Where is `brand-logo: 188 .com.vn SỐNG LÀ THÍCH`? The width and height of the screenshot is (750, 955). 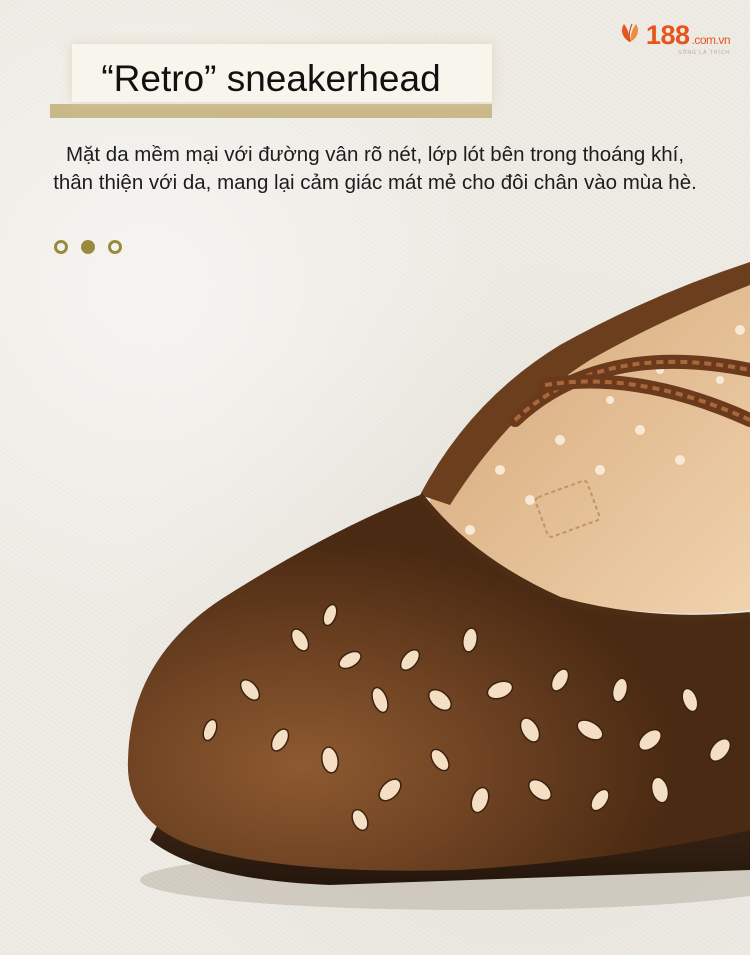
brand-logo: 188 .com.vn SỐNG LÀ THÍCH is located at coordinates (674, 39).